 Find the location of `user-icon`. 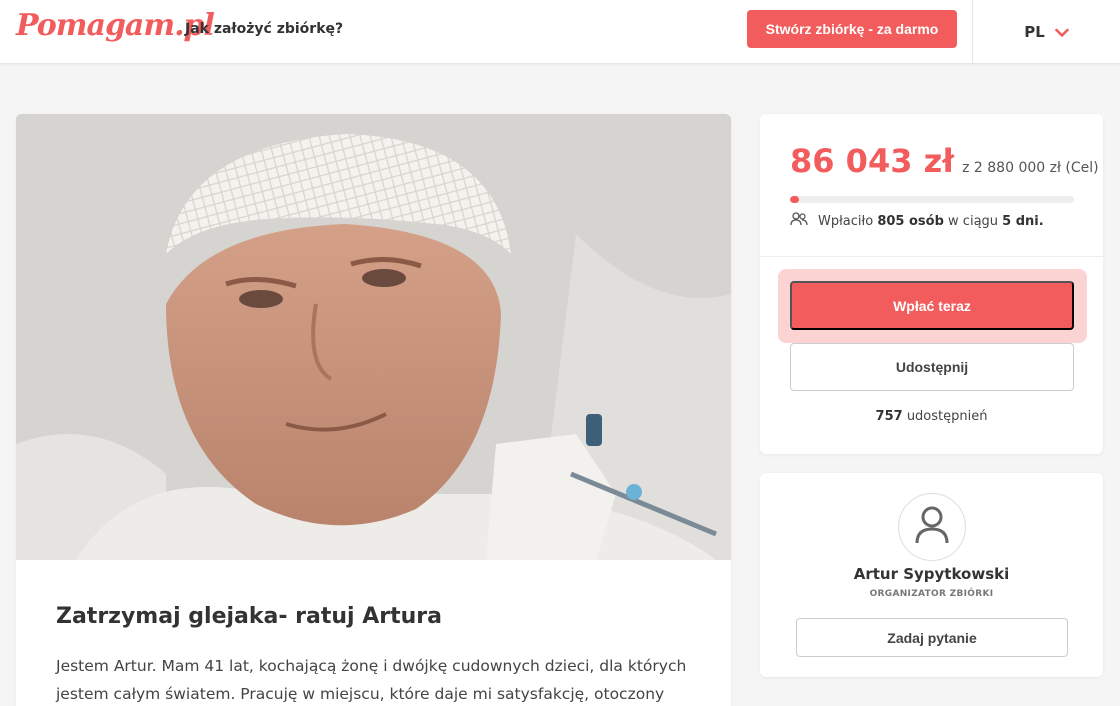

user-icon is located at coordinates (932, 527).